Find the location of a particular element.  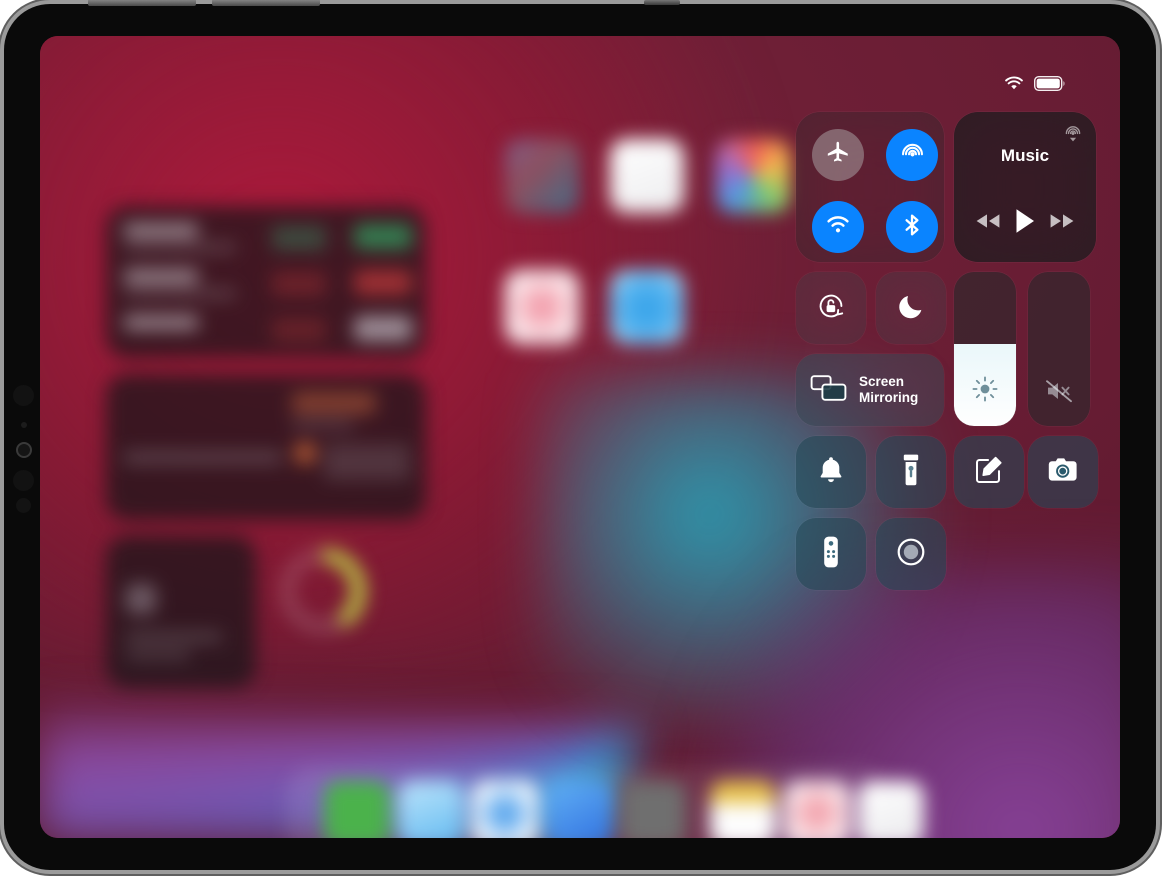

do-not-disturb-button is located at coordinates (911, 308).